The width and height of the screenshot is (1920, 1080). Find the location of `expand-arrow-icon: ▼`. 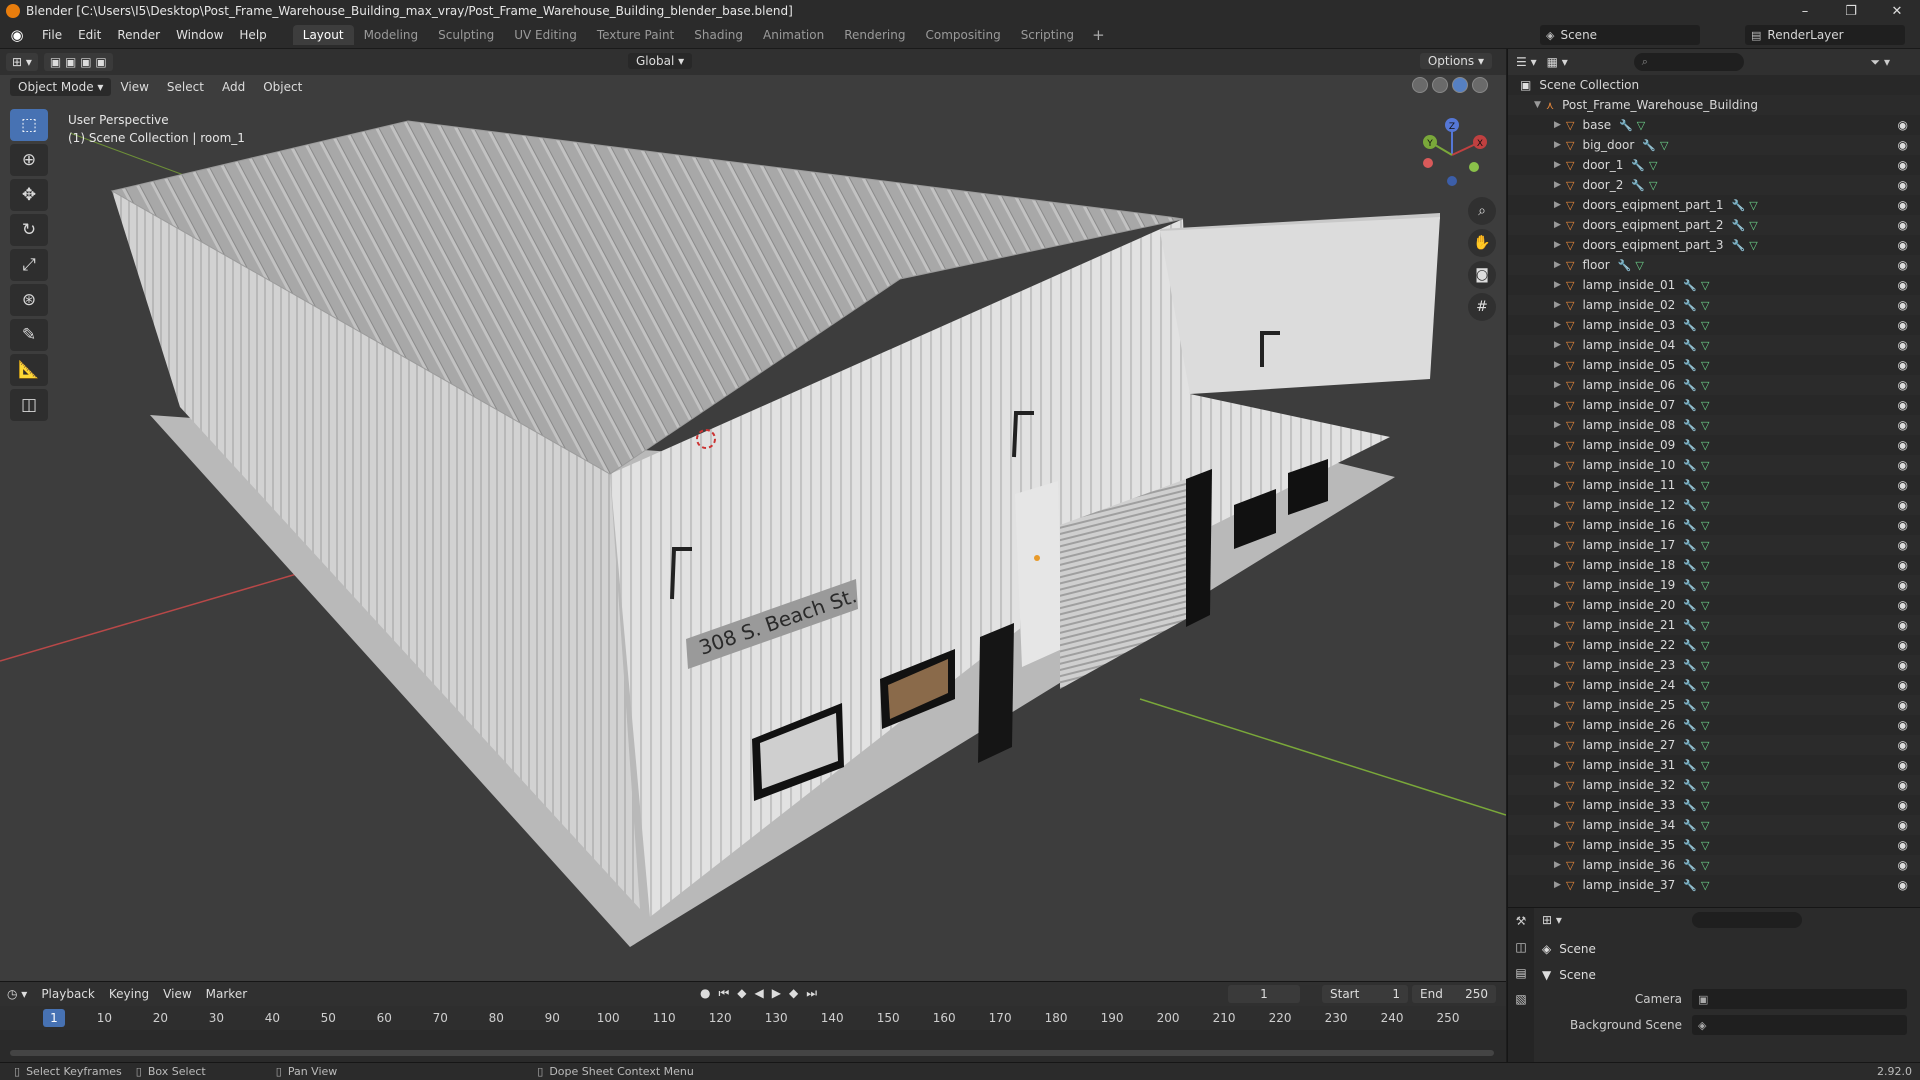

expand-arrow-icon: ▼ is located at coordinates (1540, 105).